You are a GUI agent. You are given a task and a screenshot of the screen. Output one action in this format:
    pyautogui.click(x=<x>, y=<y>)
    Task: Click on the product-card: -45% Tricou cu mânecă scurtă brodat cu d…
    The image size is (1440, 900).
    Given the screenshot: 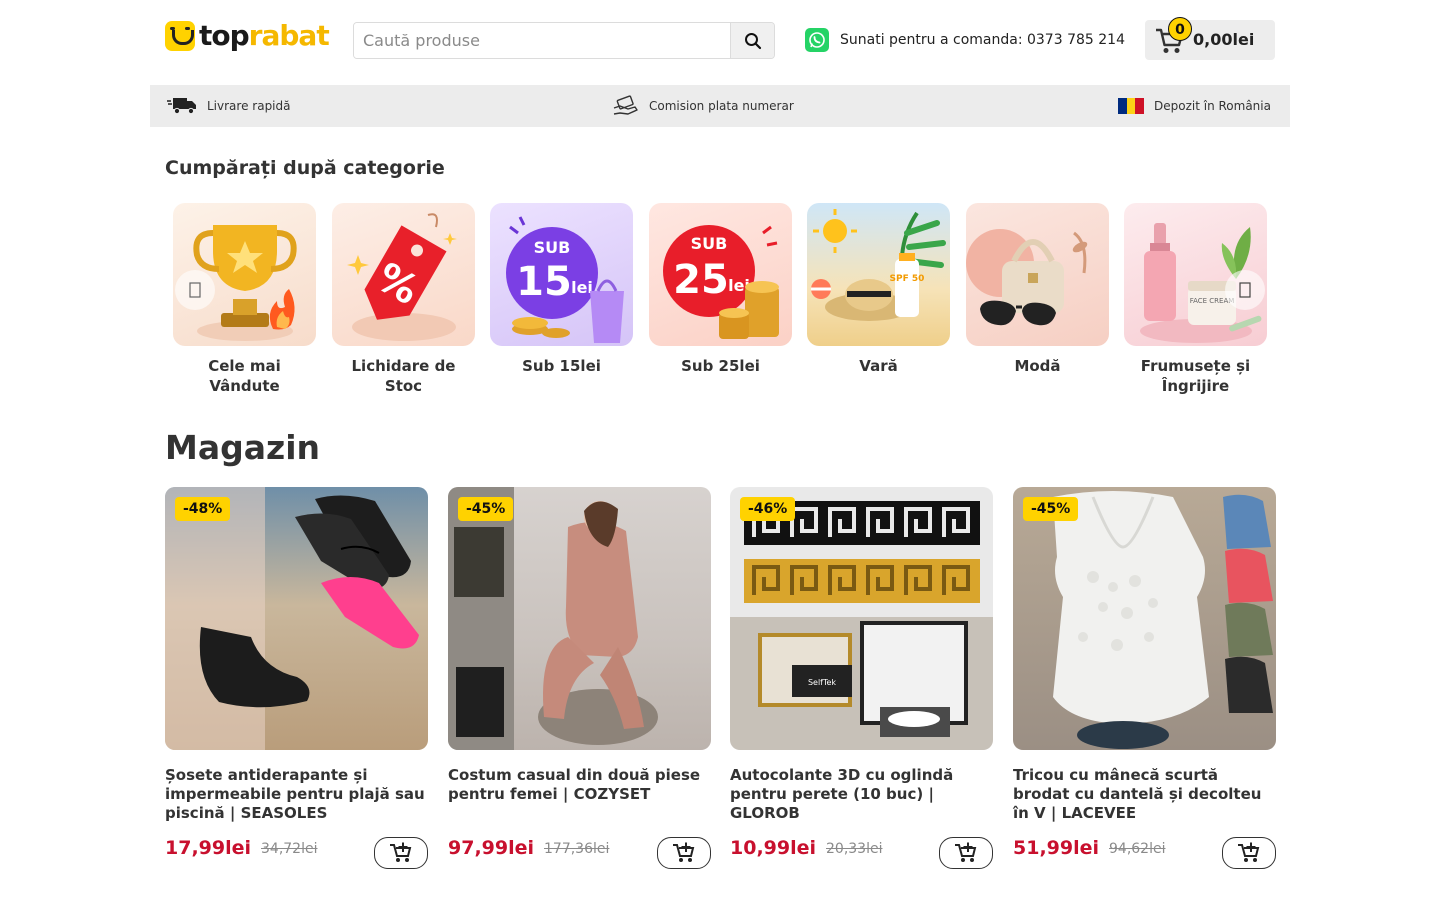 What is the action you would take?
    pyautogui.click(x=1144, y=678)
    